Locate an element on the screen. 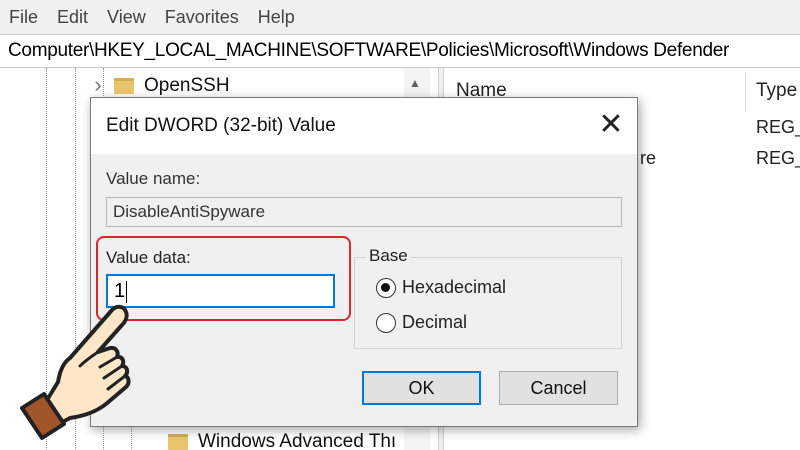 This screenshot has height=450, width=800. menu-view: View is located at coordinates (127, 17).